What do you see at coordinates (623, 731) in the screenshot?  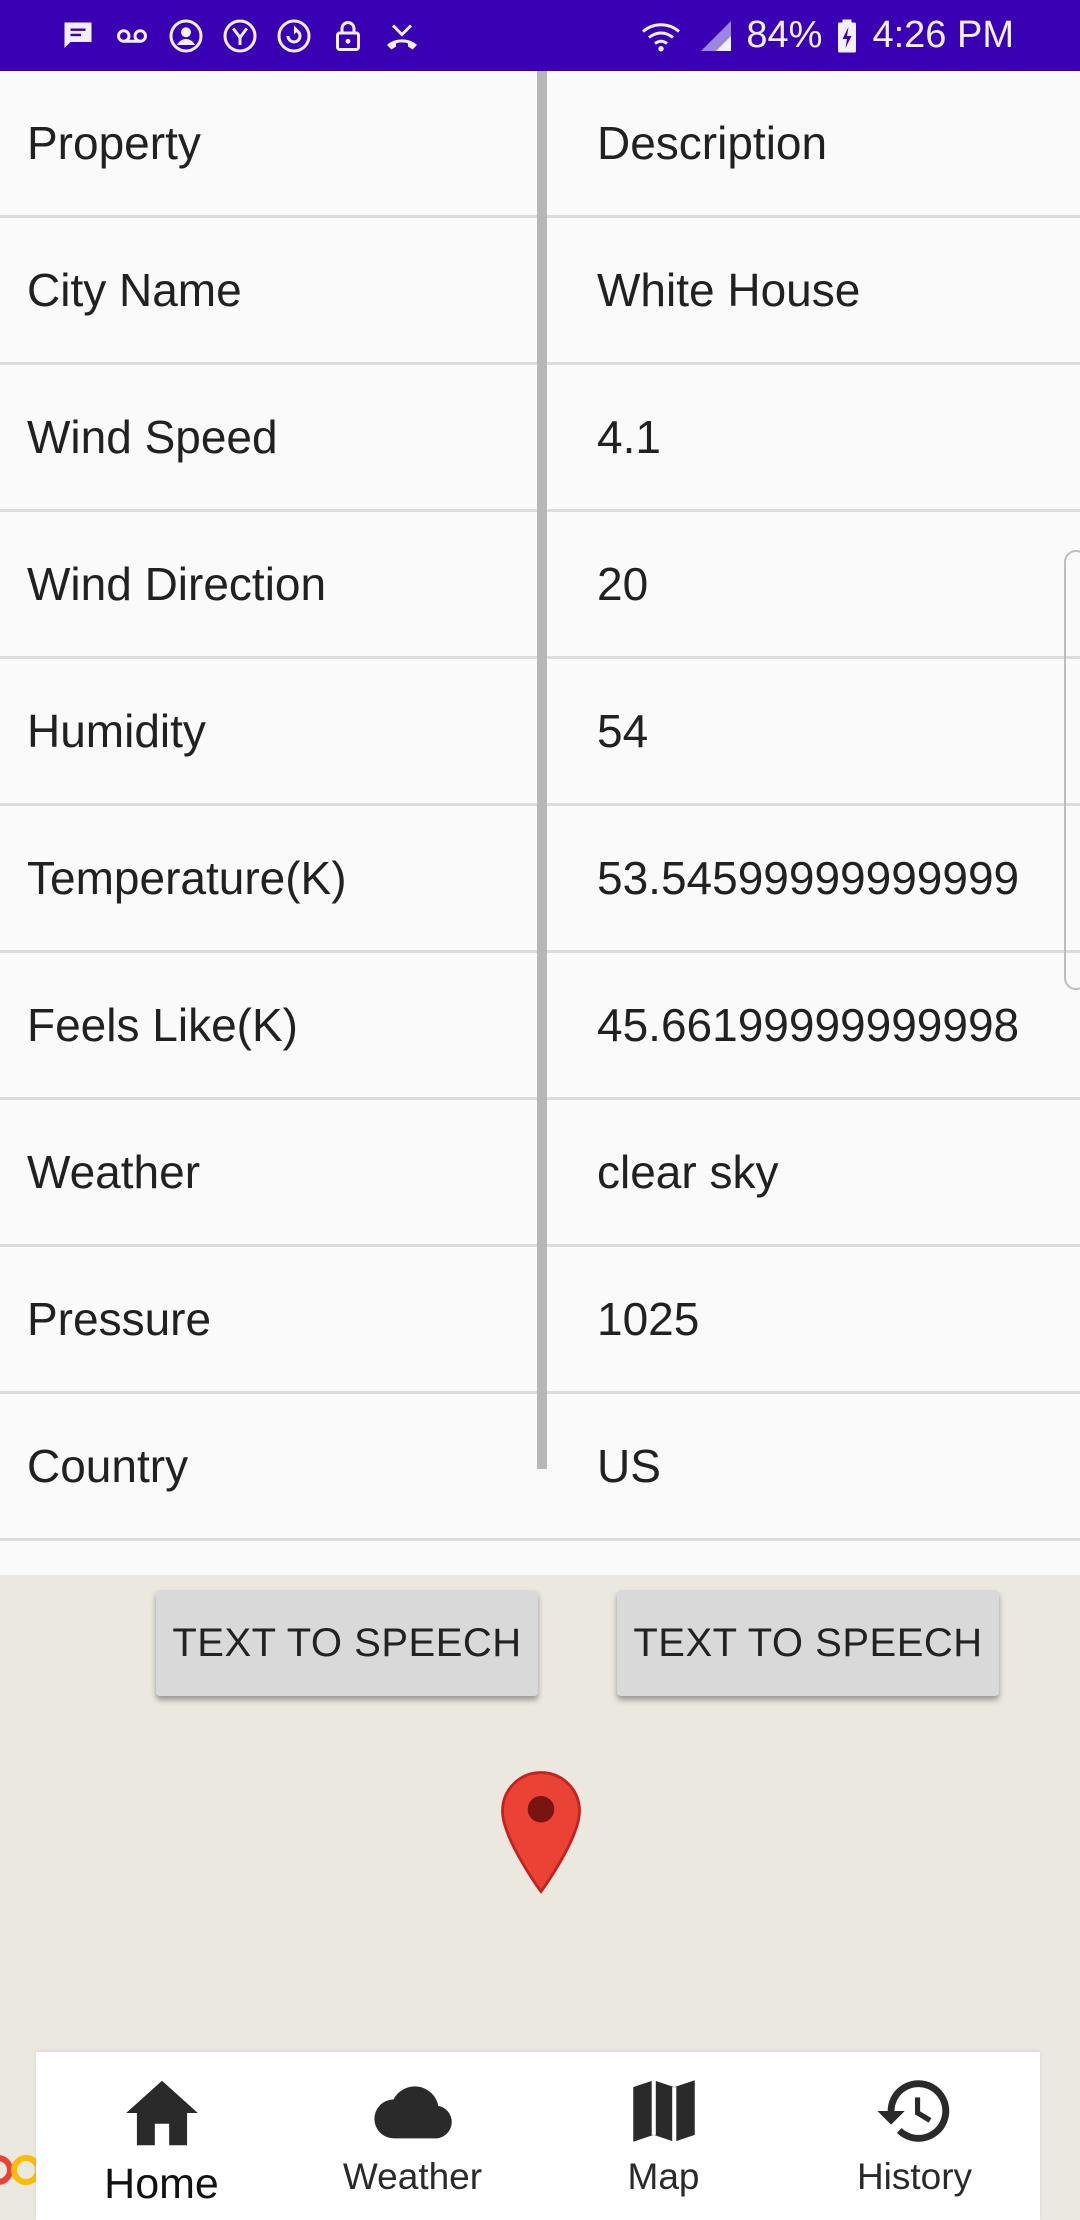 I see `description-cell: 54` at bounding box center [623, 731].